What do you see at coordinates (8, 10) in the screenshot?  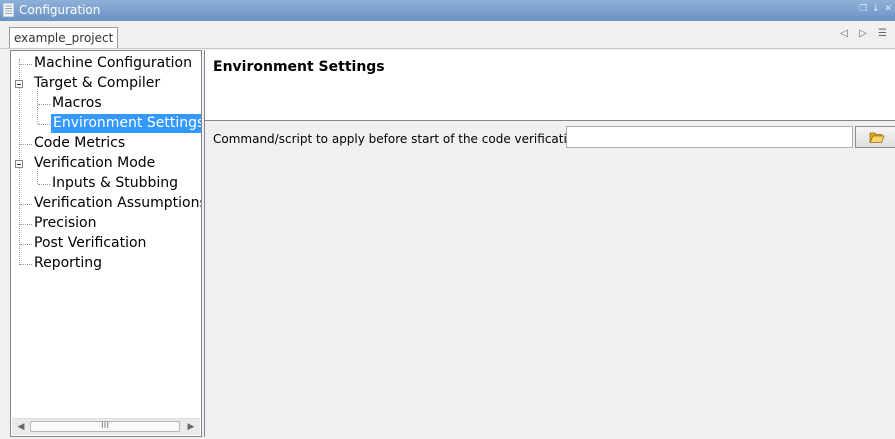 I see `document-icon` at bounding box center [8, 10].